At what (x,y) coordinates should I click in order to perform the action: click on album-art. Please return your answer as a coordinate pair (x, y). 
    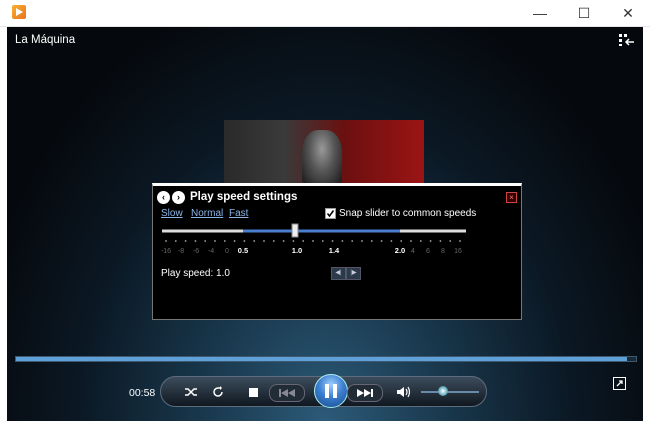
    Looking at the image, I should click on (324, 155).